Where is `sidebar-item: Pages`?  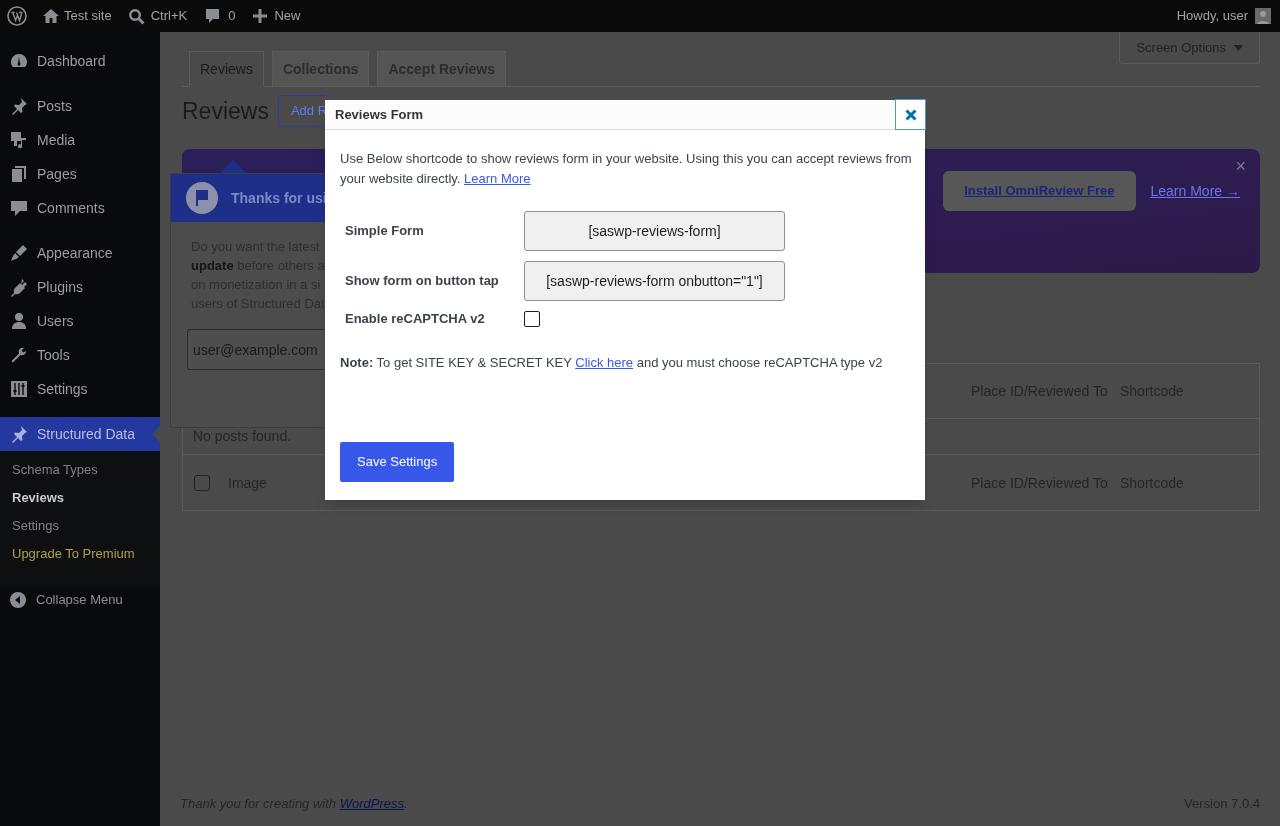
sidebar-item: Pages is located at coordinates (80, 174).